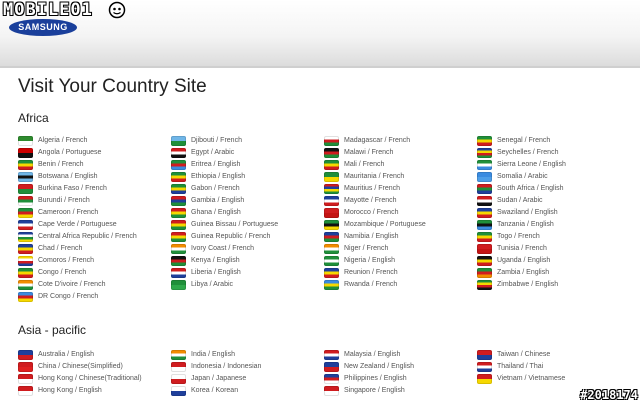 This screenshot has width=640, height=403. I want to click on country-link-south-africa: South Africa / English, so click(552, 189).